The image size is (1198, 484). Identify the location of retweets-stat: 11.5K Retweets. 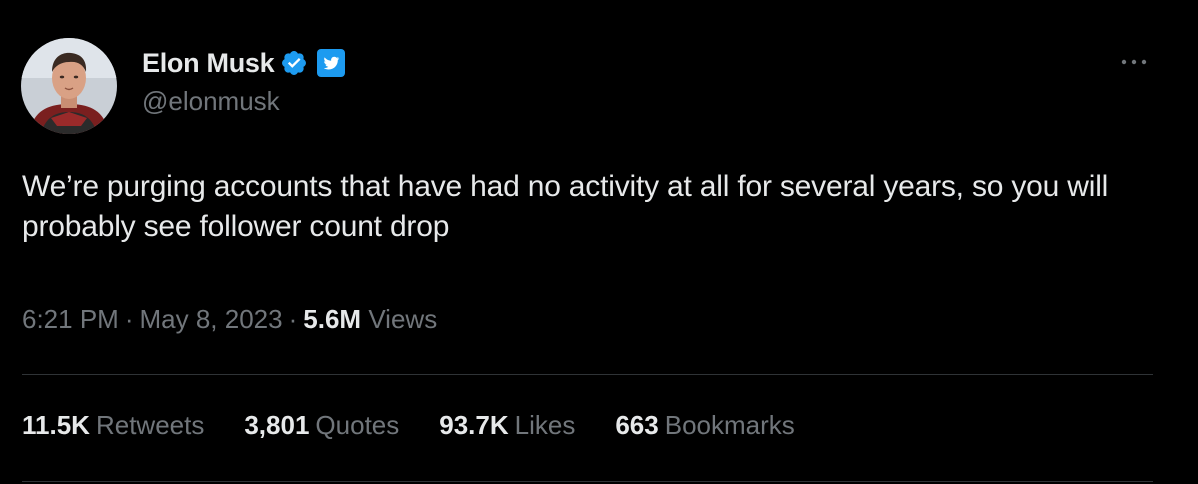
(113, 425).